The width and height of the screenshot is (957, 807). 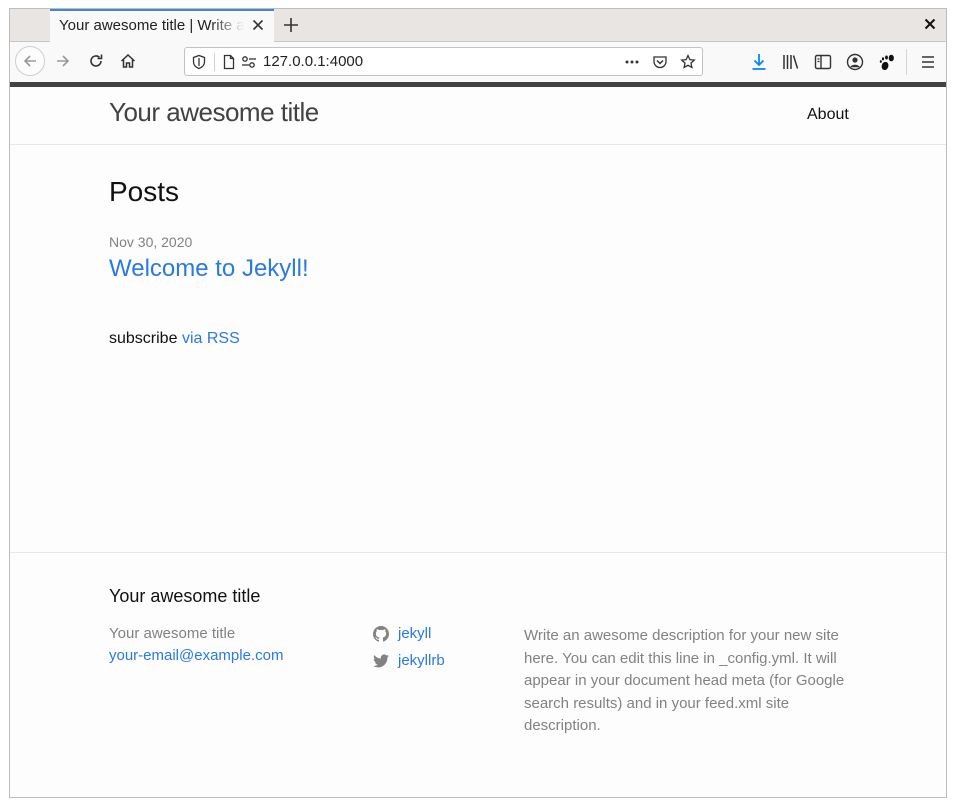 What do you see at coordinates (381, 660) in the screenshot?
I see `twitter-icon` at bounding box center [381, 660].